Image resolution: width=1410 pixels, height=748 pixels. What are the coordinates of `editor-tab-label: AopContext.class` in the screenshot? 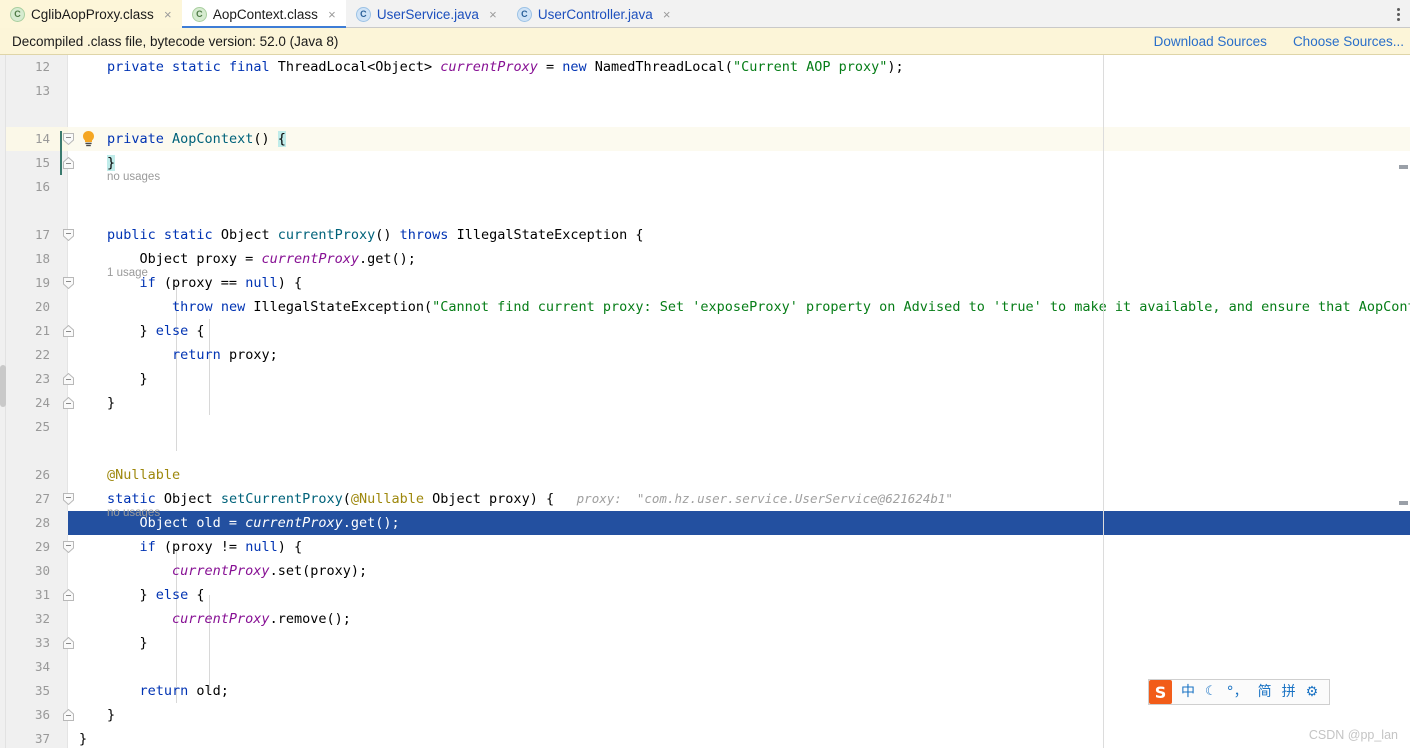 It's located at (265, 14).